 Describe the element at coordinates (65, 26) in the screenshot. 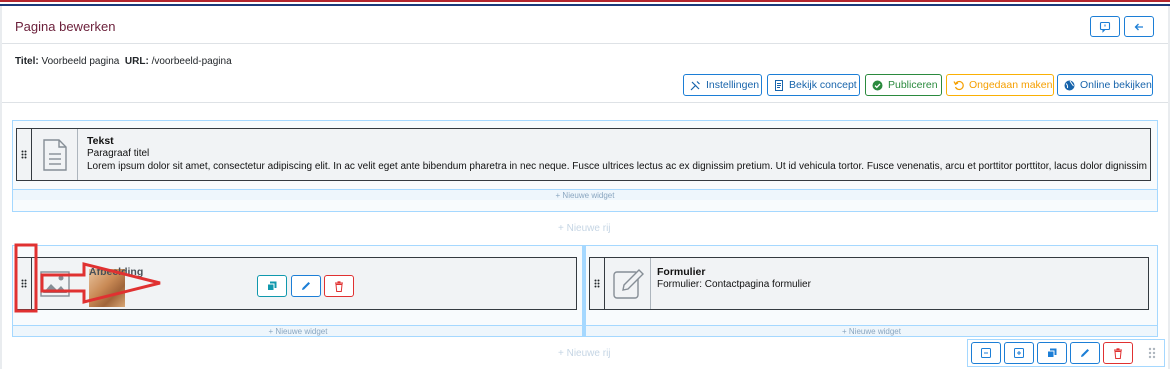

I see `page-title: Pagina bewerken` at that location.